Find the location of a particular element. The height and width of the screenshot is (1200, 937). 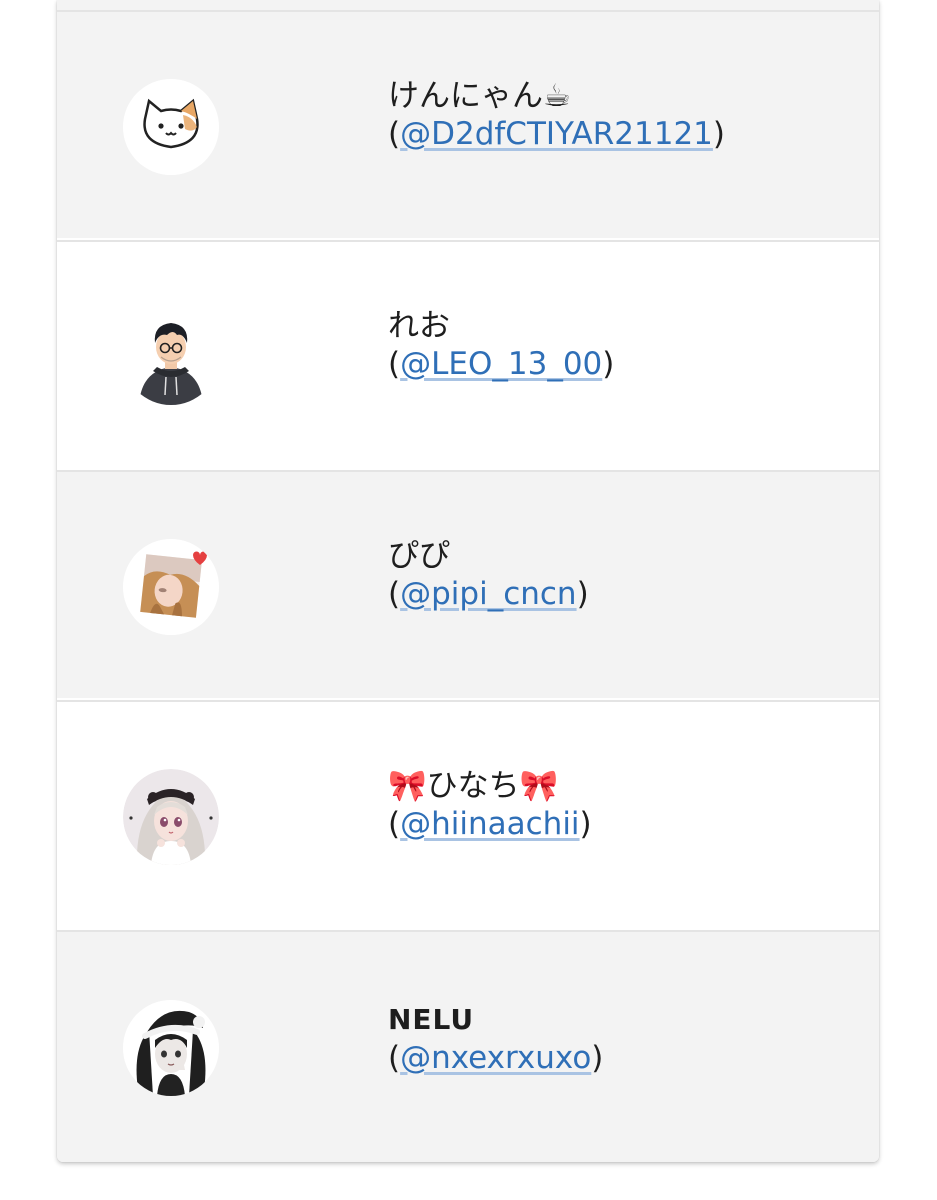

santa-hat-girl-avatar is located at coordinates (171, 1048).